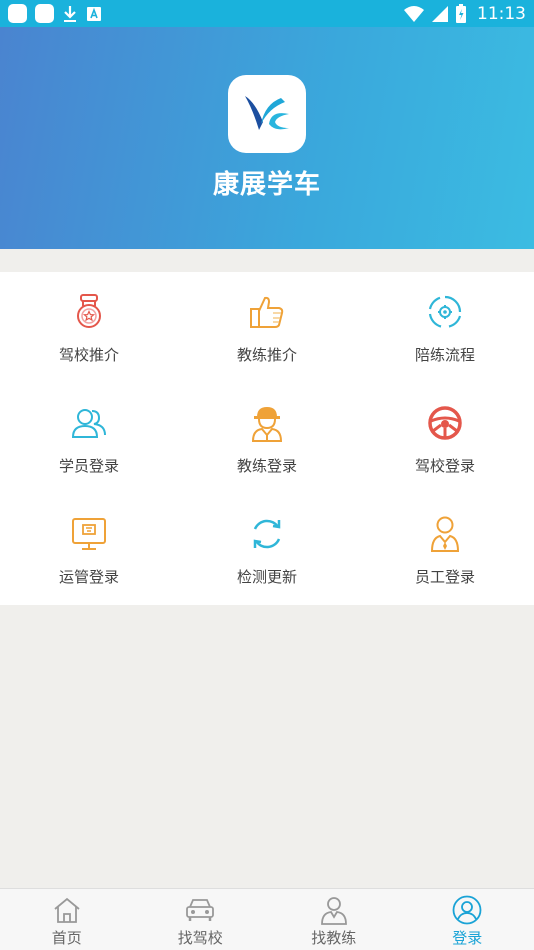 Image resolution: width=534 pixels, height=950 pixels. What do you see at coordinates (414, 13) in the screenshot?
I see `wifi-icon` at bounding box center [414, 13].